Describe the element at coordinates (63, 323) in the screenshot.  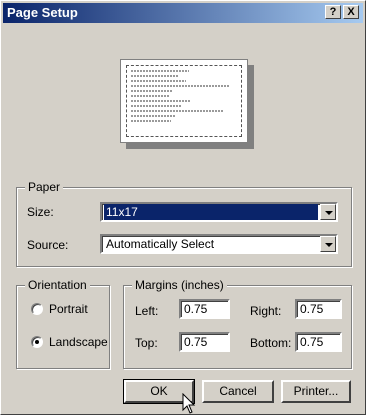
I see `orientation-group: Orientation` at that location.